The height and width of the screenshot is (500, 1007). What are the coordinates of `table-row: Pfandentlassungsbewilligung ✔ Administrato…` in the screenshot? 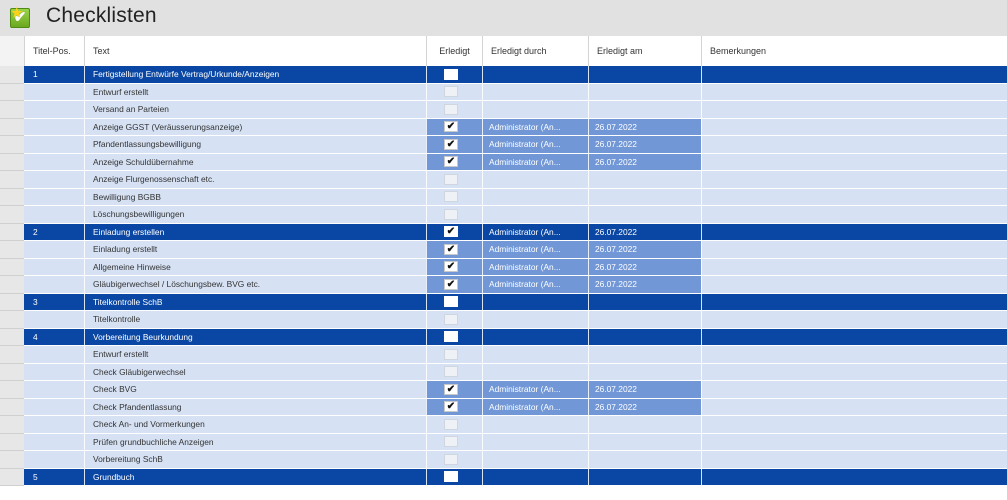 It's located at (503, 145).